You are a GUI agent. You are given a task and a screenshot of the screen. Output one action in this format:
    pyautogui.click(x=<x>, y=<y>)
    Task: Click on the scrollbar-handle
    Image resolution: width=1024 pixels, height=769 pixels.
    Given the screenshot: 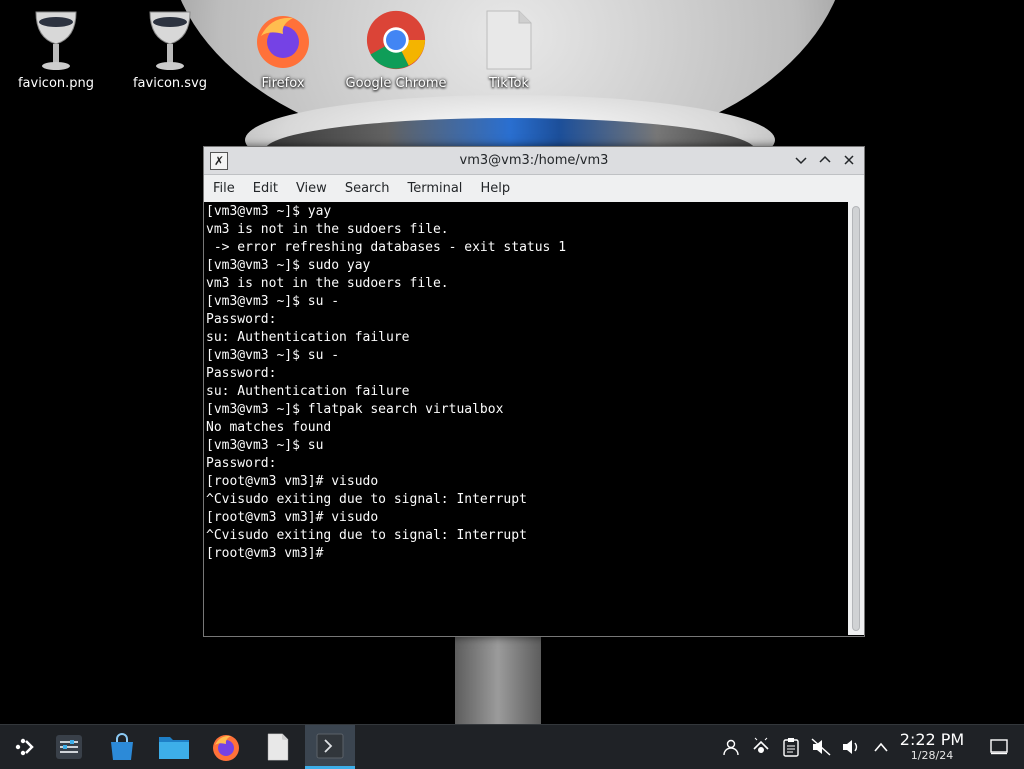 What is the action you would take?
    pyautogui.click(x=856, y=418)
    